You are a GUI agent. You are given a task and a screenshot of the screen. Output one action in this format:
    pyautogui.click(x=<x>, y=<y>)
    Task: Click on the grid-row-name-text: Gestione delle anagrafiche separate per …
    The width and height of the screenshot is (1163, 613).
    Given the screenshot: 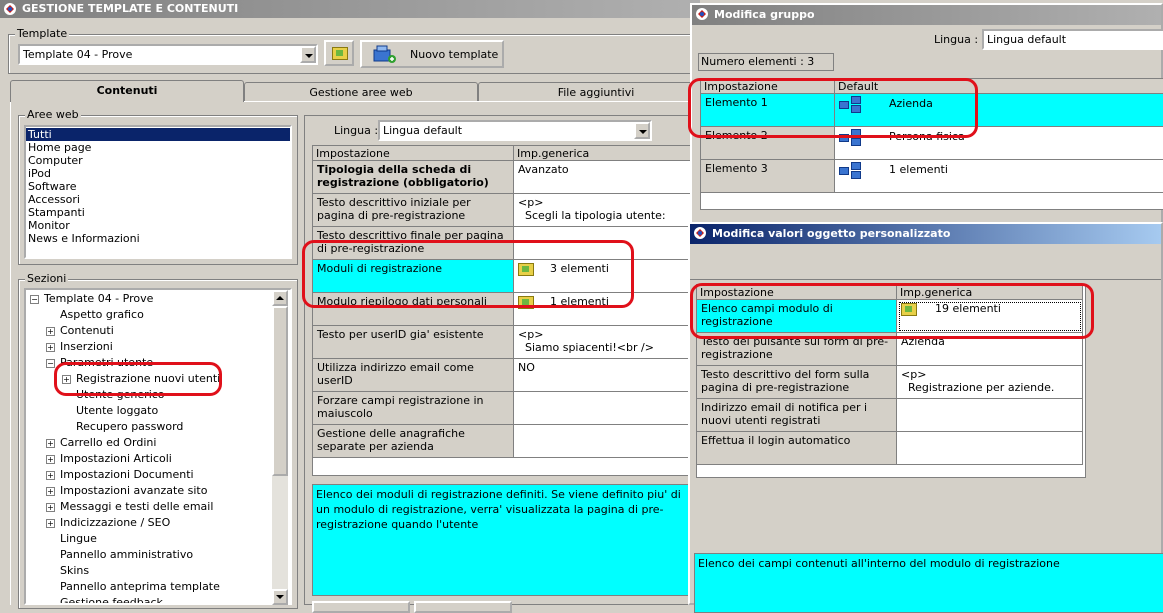 What is the action you would take?
    pyautogui.click(x=391, y=440)
    